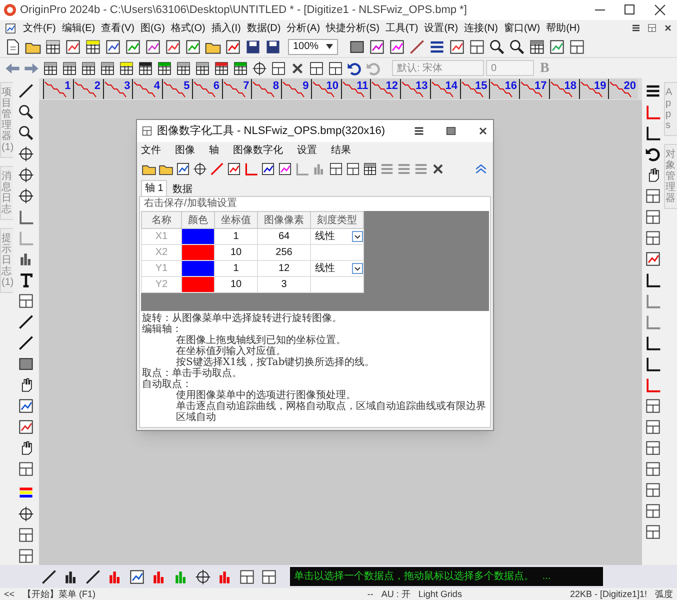 The image size is (677, 600). I want to click on table-cell: 64, so click(284, 236).